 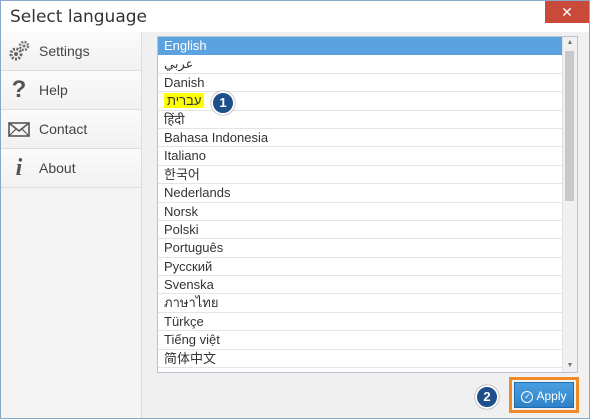 I want to click on list-item: Norsk, so click(x=360, y=212).